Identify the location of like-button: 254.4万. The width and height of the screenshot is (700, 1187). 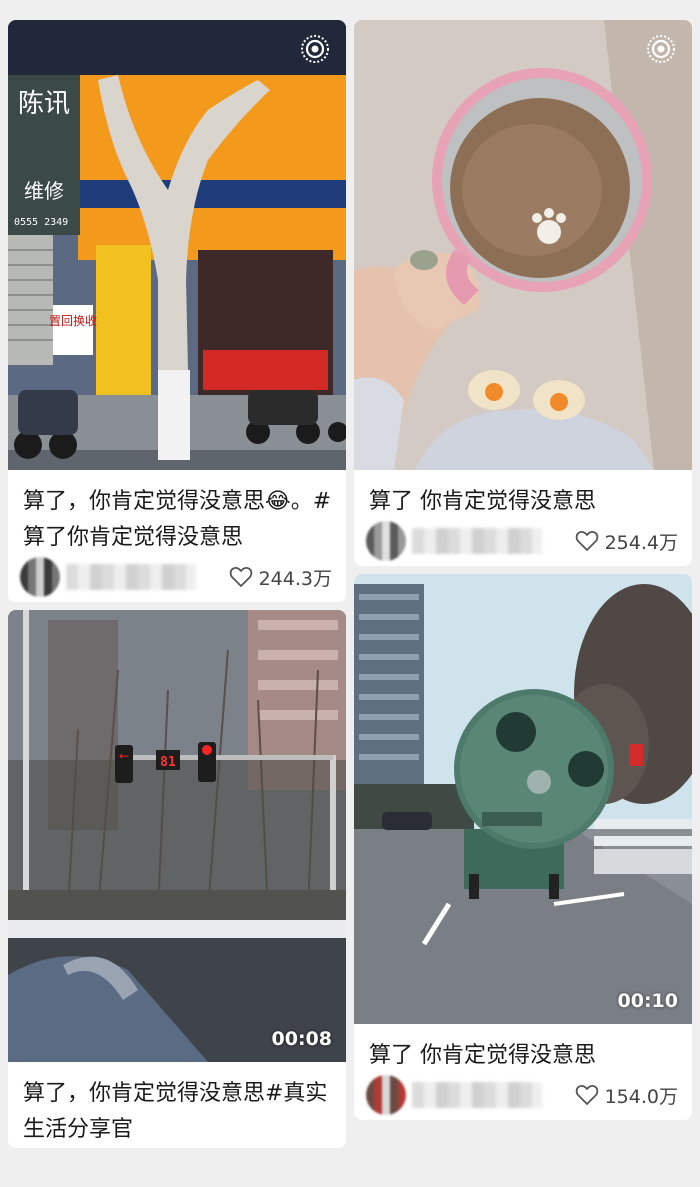
(626, 541).